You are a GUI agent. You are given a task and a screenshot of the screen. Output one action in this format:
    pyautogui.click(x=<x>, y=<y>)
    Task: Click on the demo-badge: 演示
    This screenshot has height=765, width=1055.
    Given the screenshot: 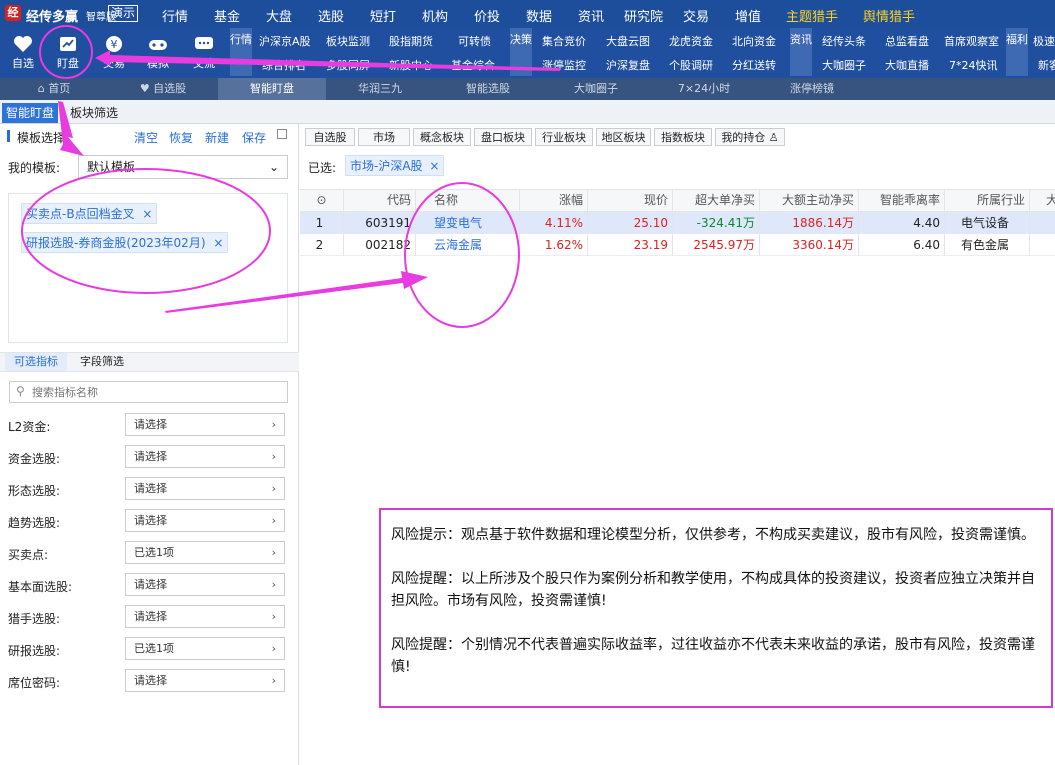 What is the action you would take?
    pyautogui.click(x=123, y=13)
    